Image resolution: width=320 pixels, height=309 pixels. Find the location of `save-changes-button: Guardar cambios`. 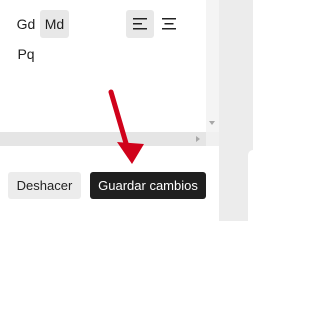

save-changes-button: Guardar cambios is located at coordinates (148, 185).